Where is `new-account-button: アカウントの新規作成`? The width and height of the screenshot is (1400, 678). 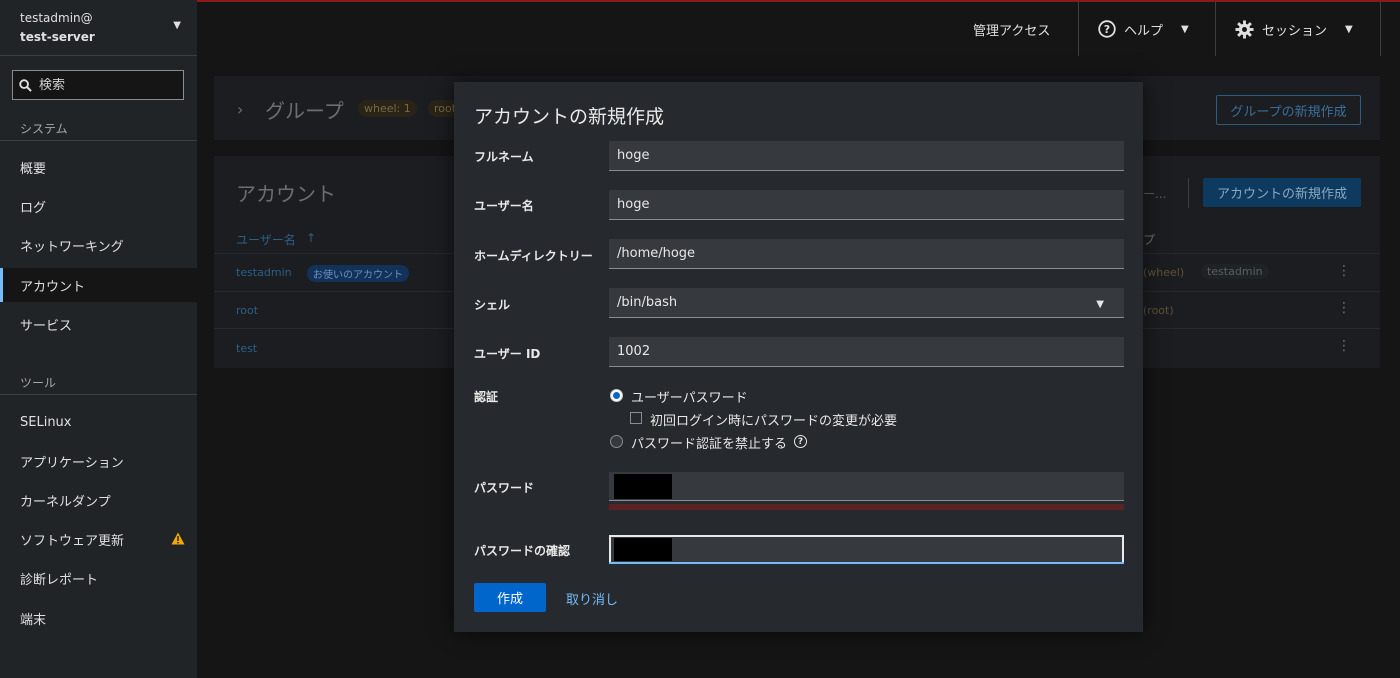 new-account-button: アカウントの新規作成 is located at coordinates (1282, 192).